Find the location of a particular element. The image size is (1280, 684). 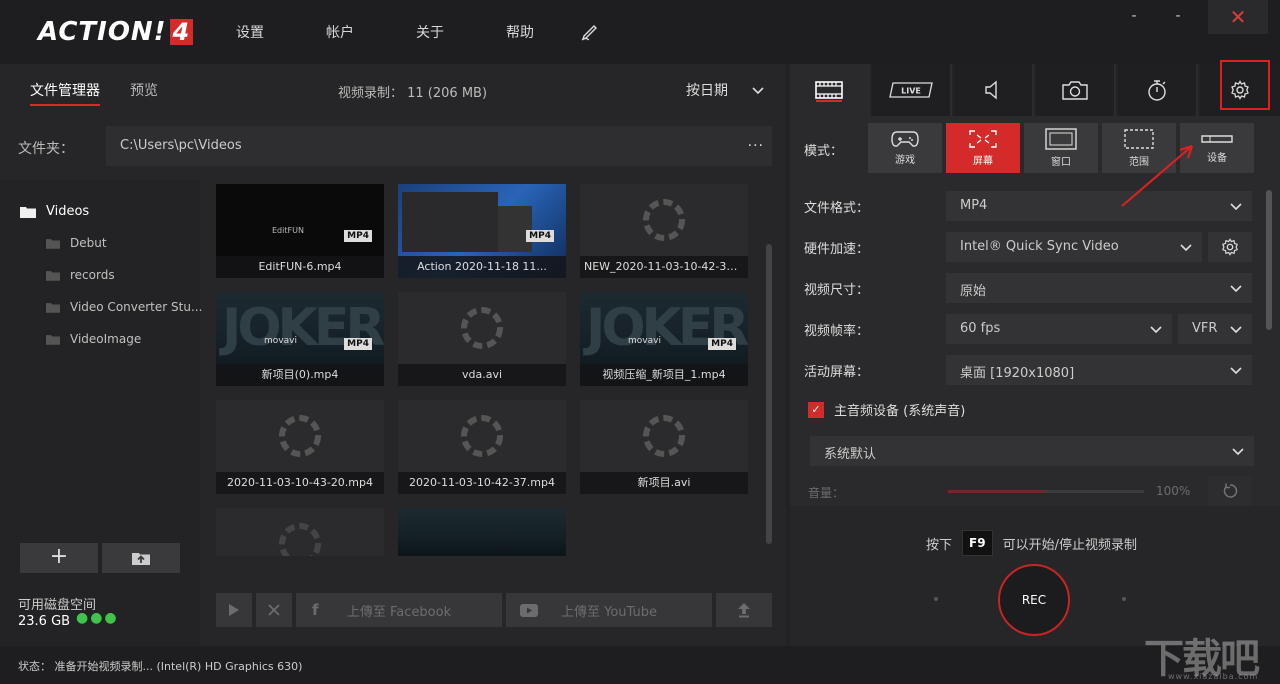

reset-icon is located at coordinates (1230, 490).